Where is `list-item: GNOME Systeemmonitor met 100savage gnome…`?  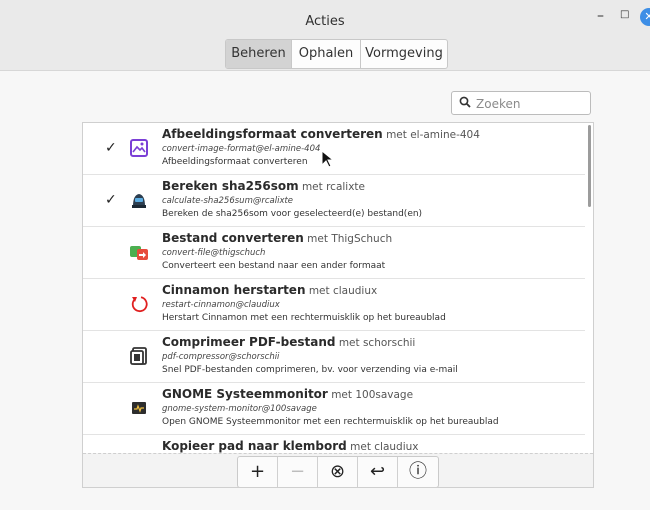 list-item: GNOME Systeemmonitor met 100savage gnome… is located at coordinates (334, 409).